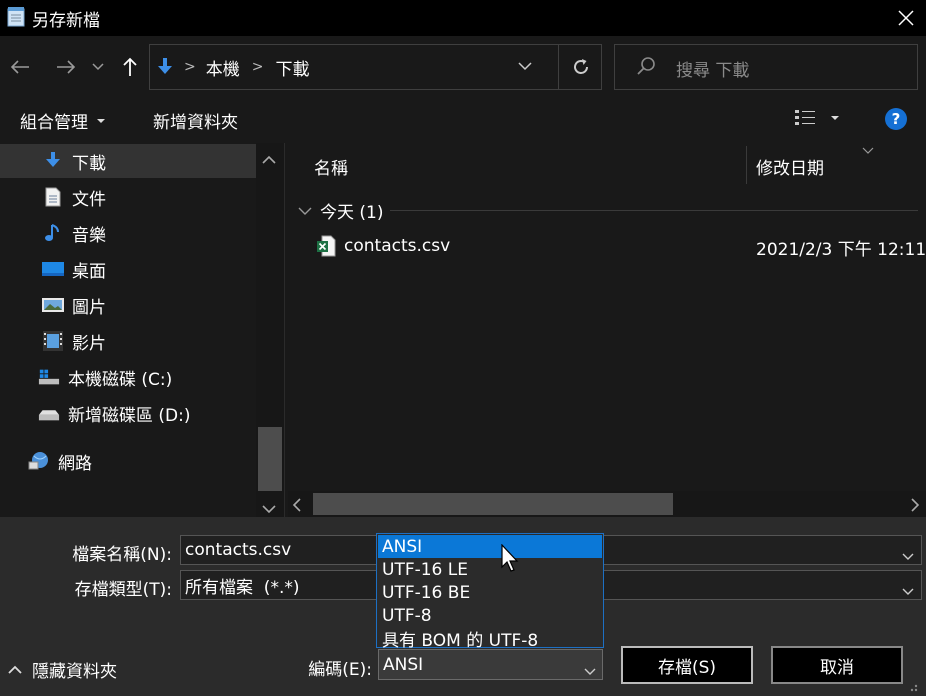 This screenshot has width=926, height=696. Describe the element at coordinates (910, 686) in the screenshot. I see `resize-grip-icon` at that location.